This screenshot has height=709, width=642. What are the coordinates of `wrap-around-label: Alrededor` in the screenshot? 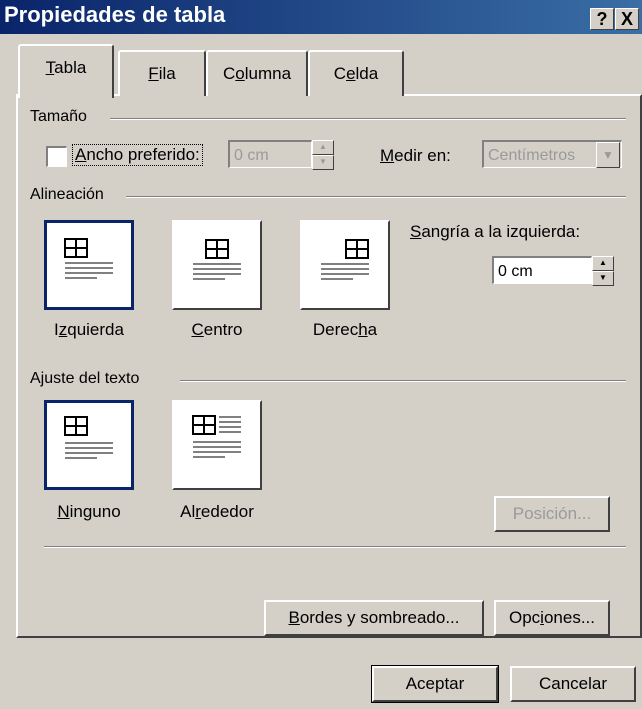 It's located at (217, 511).